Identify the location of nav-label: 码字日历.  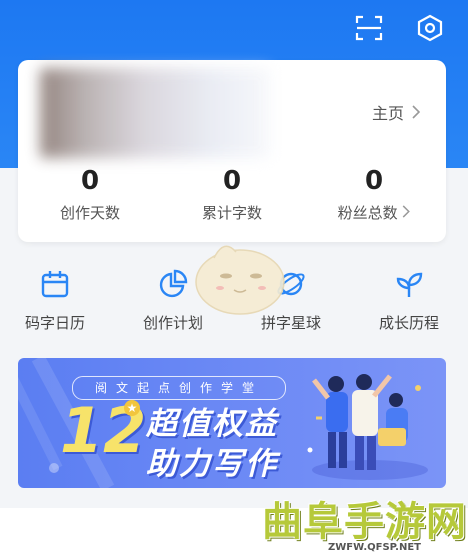
(54, 323).